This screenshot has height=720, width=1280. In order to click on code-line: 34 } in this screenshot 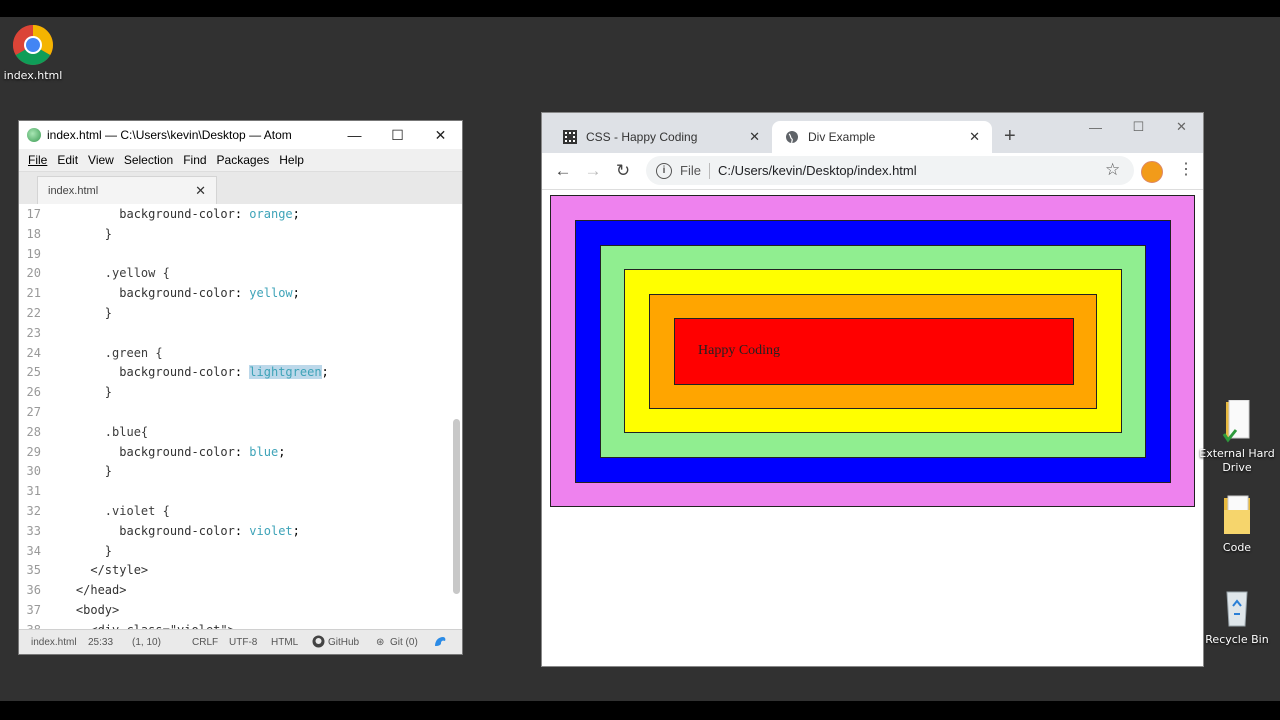, I will do `click(234, 552)`.